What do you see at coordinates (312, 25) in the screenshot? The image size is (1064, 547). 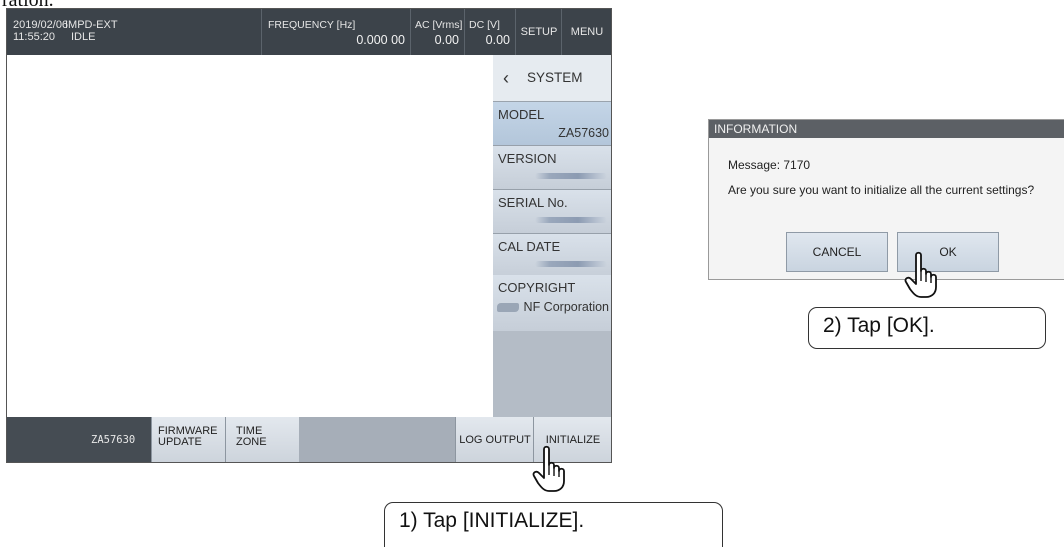 I see `frequency-label: FREQUENCY [Hz]` at bounding box center [312, 25].